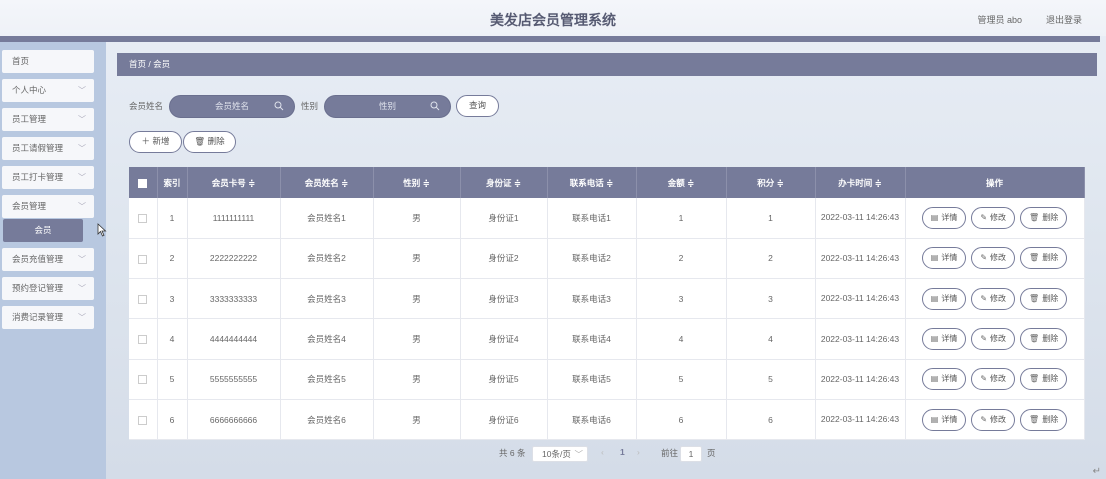 This screenshot has width=1106, height=479. Describe the element at coordinates (38, 259) in the screenshot. I see `sidebar-item-label: 会员充值管理` at that location.